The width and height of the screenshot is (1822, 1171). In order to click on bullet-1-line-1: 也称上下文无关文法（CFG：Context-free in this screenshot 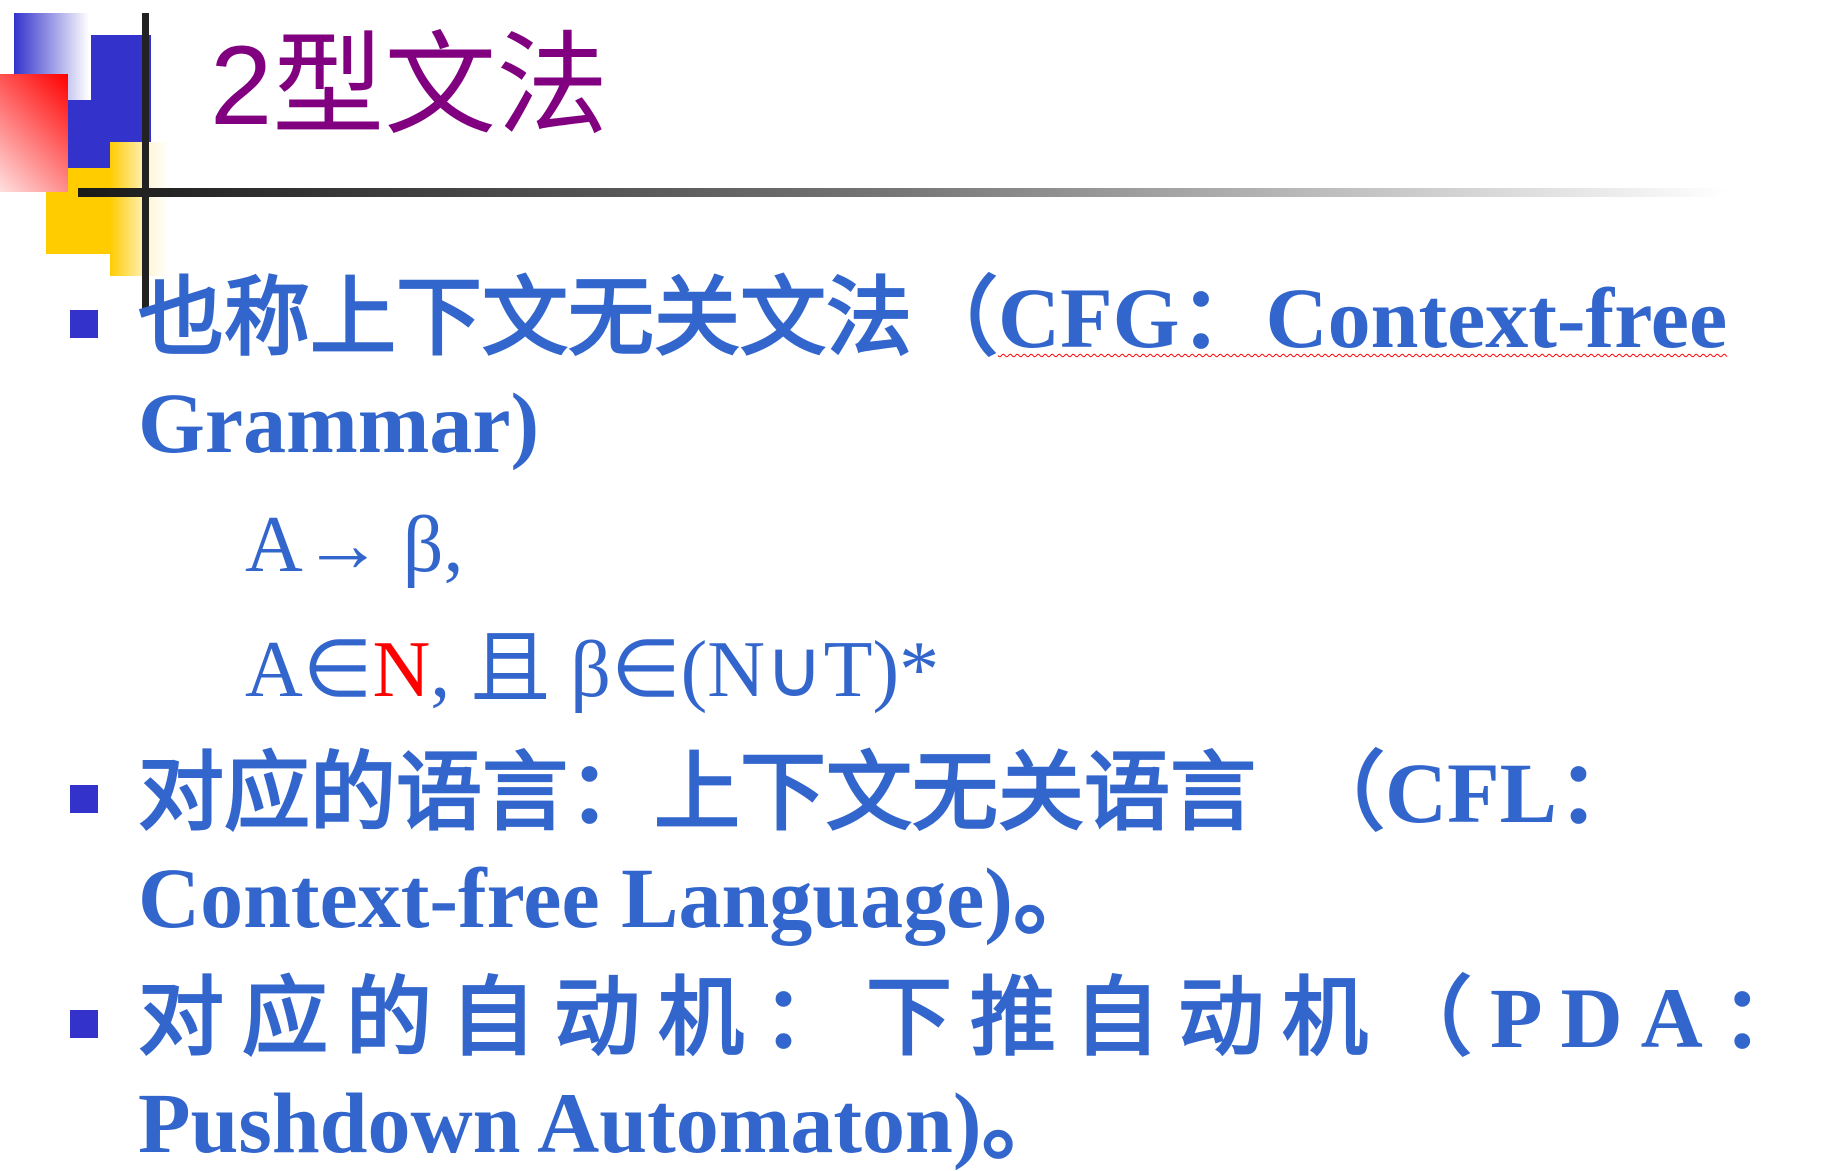, I will do `click(932, 318)`.